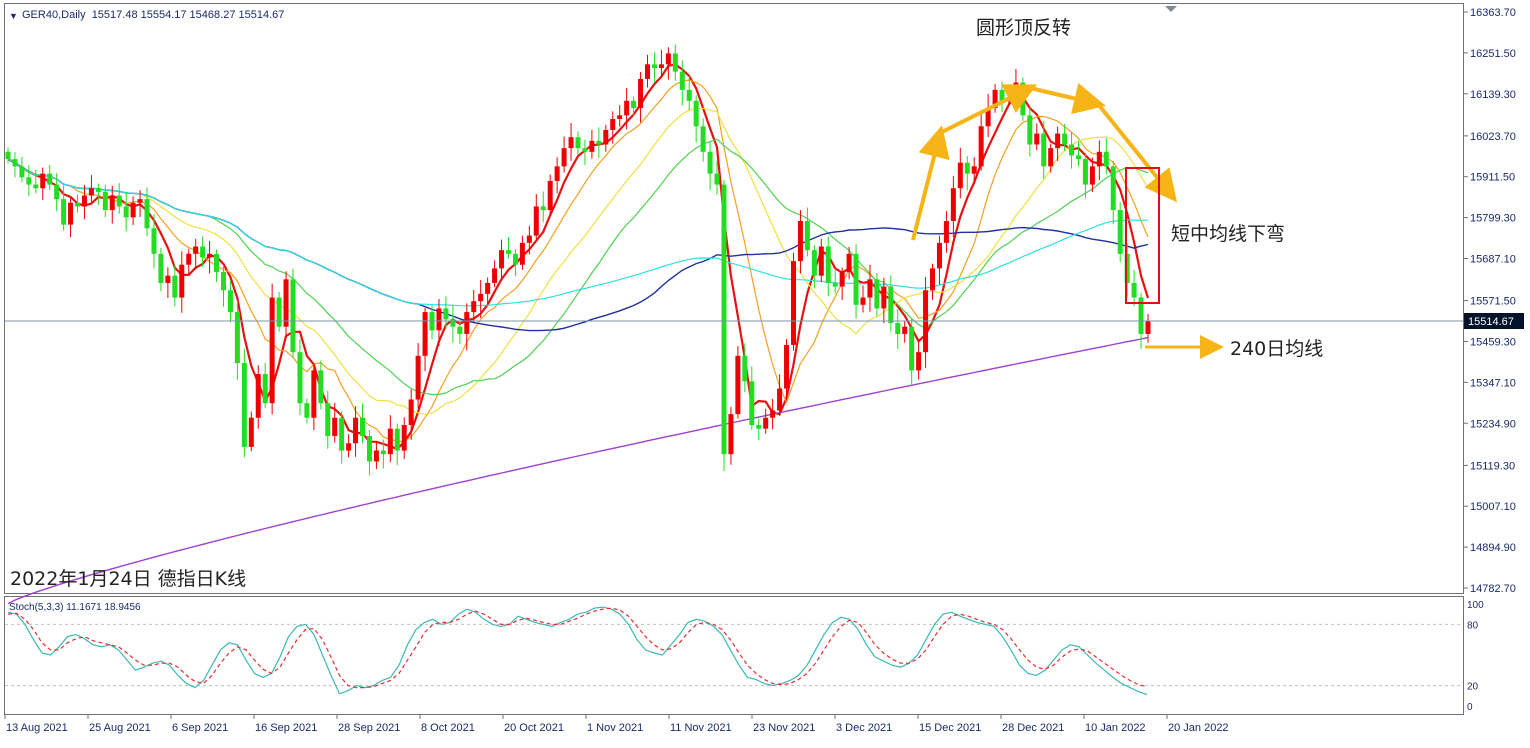  What do you see at coordinates (13, 16) in the screenshot?
I see `symbol-arrow-icon: ▼` at bounding box center [13, 16].